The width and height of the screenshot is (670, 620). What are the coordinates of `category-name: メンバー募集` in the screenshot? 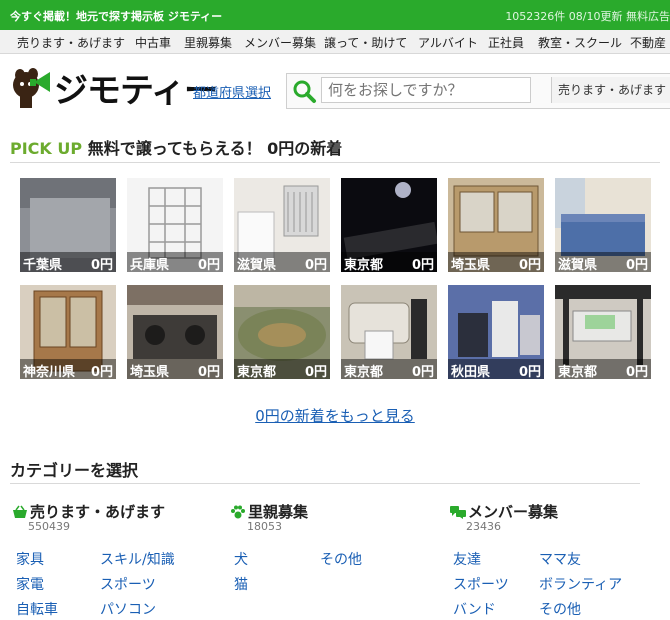 It's located at (513, 512).